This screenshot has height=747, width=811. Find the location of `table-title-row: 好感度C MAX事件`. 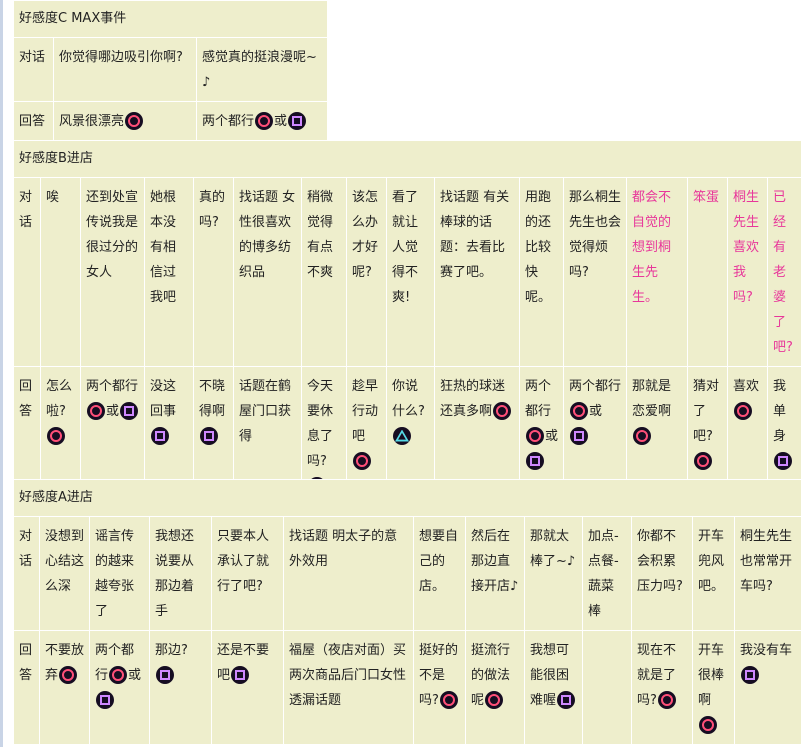

table-title-row: 好感度C MAX事件 is located at coordinates (170, 19).